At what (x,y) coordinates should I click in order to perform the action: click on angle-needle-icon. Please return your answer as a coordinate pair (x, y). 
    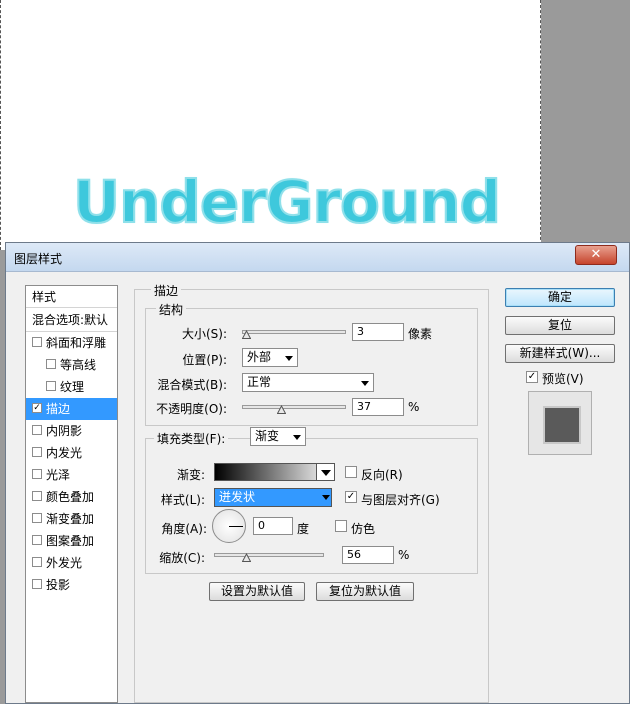
    Looking at the image, I should click on (236, 526).